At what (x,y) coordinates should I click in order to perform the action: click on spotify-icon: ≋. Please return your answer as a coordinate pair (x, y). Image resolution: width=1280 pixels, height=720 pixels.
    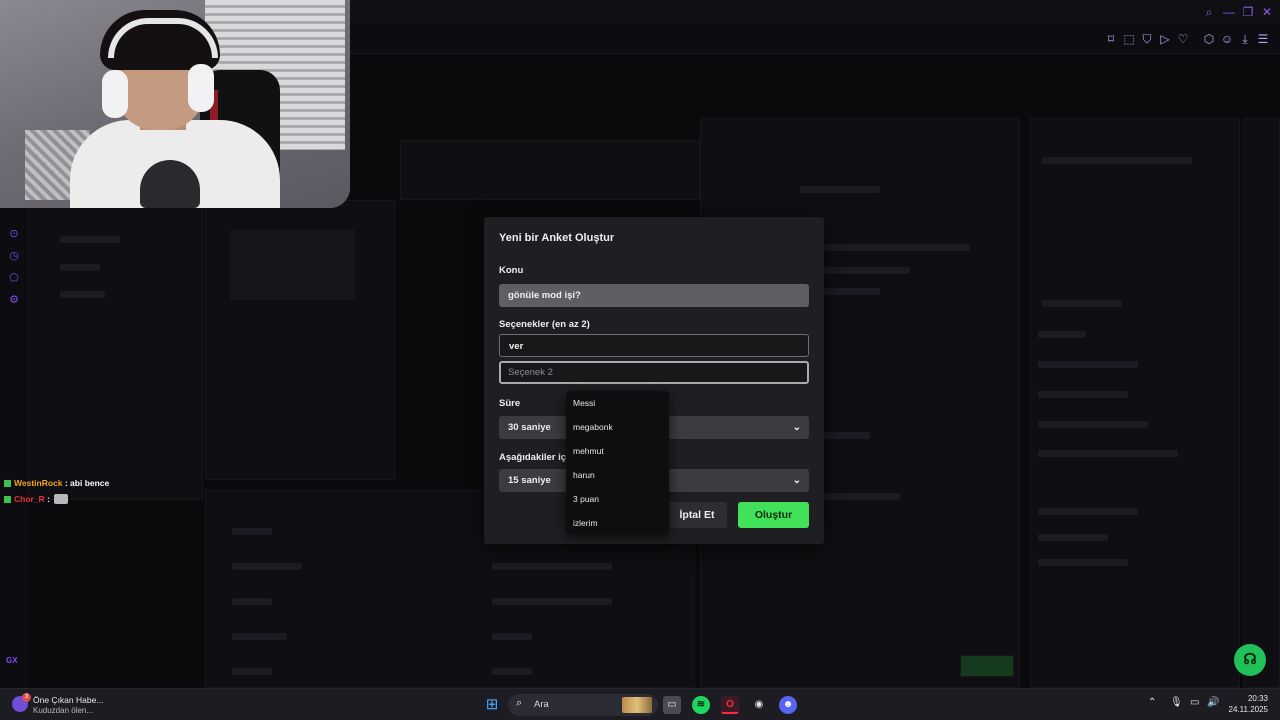
    Looking at the image, I should click on (701, 705).